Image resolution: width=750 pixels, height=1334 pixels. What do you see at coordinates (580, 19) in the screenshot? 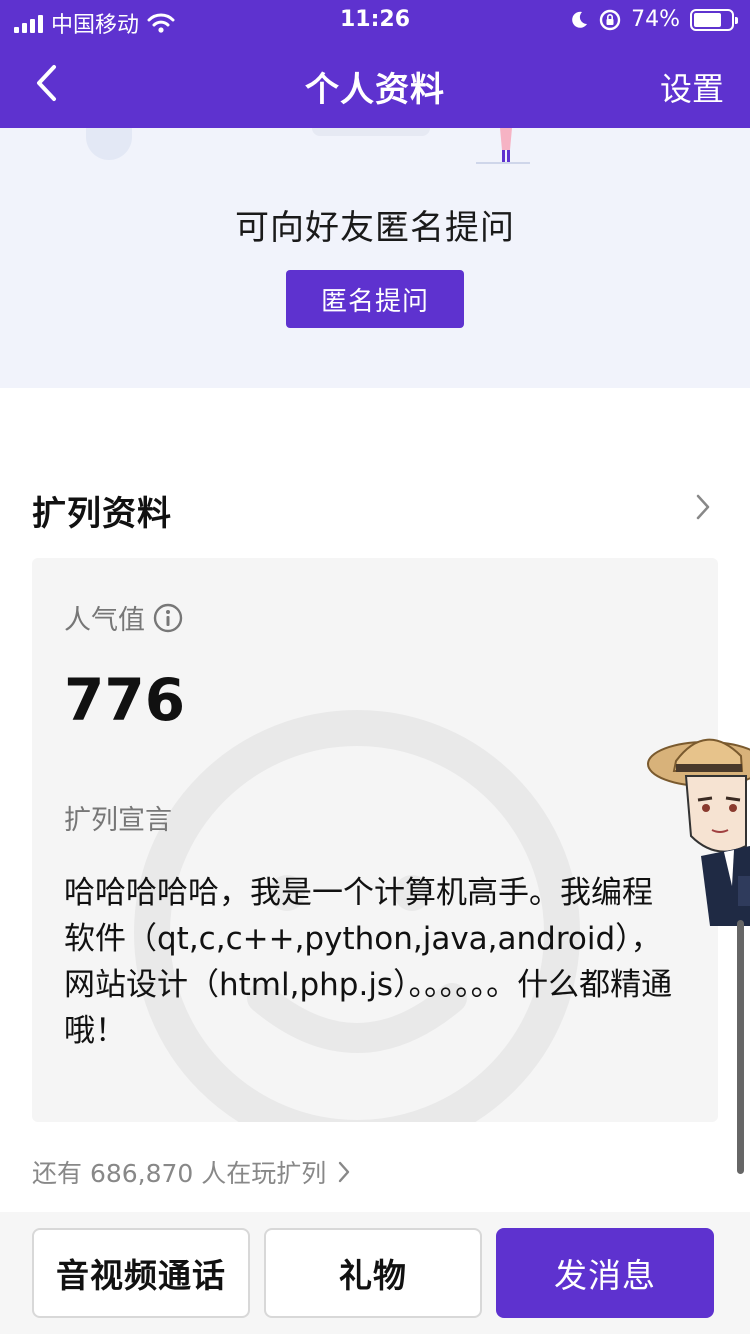
I see `moon-icon` at bounding box center [580, 19].